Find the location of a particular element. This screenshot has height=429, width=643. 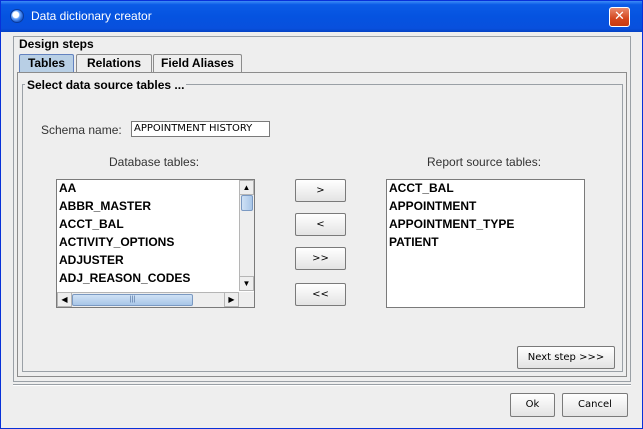

tab-field-aliases: Field Aliases is located at coordinates (197, 63).